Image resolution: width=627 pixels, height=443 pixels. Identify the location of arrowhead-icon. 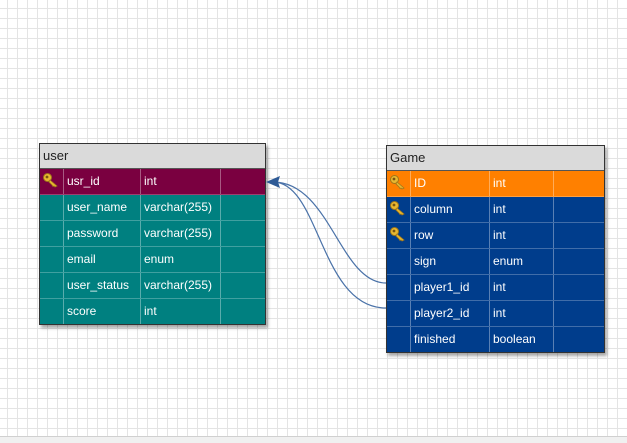
(273, 182).